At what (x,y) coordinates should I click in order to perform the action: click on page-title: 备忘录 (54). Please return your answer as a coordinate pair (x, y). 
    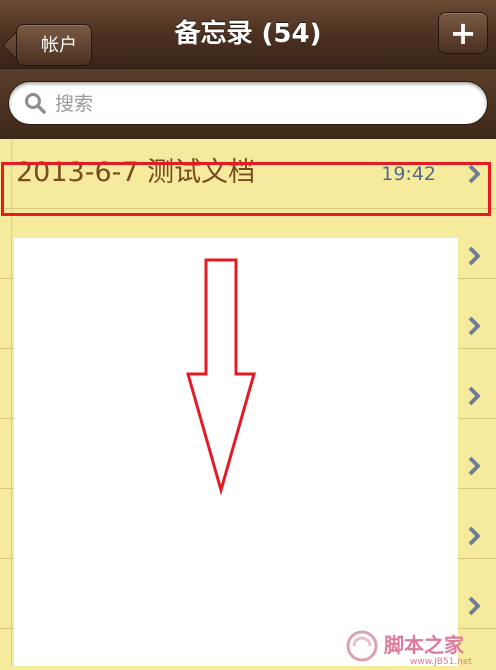
    Looking at the image, I should click on (248, 34).